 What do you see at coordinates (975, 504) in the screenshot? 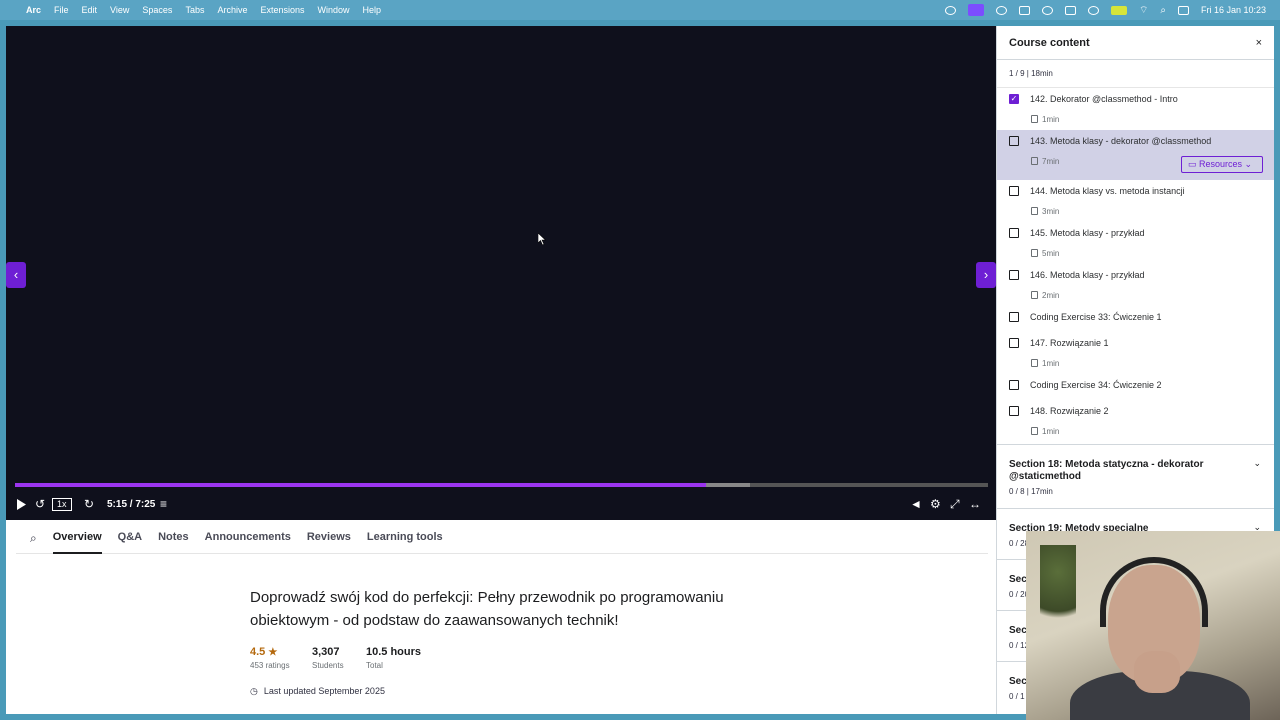
I see `expand-icon: ↔` at bounding box center [975, 504].